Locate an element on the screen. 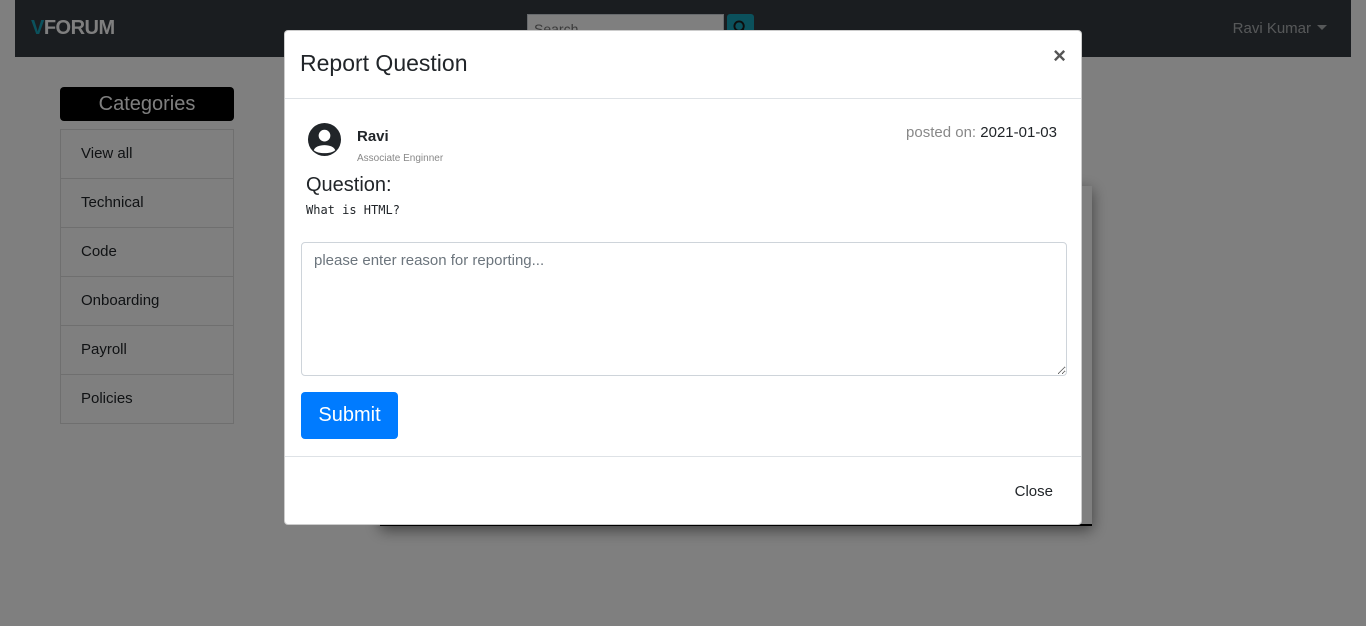 This screenshot has width=1366, height=626. modal-header: Report Question × is located at coordinates (683, 65).